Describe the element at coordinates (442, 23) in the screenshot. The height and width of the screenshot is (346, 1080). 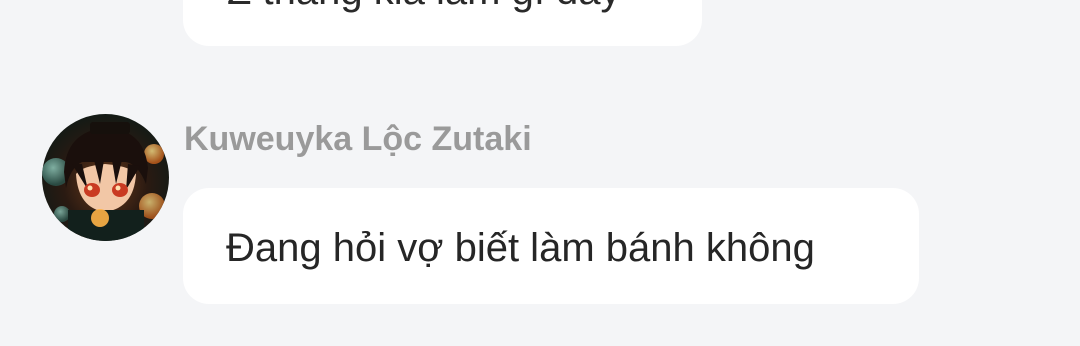
I see `previous-message-bubble: Z thằng kia làm gì đấy` at that location.